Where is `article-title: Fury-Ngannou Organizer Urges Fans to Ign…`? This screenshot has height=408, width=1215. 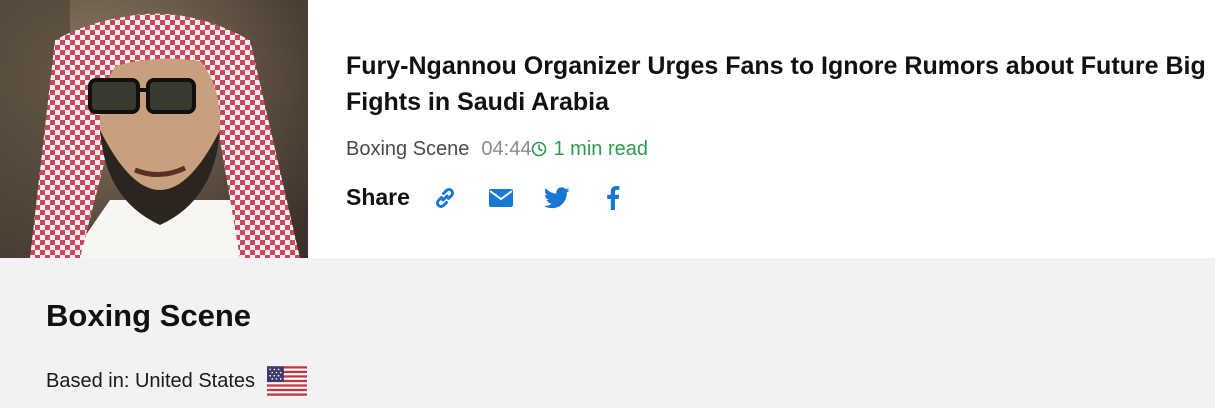
article-title: Fury-Ngannou Organizer Urges Fans to Ign… is located at coordinates (776, 84).